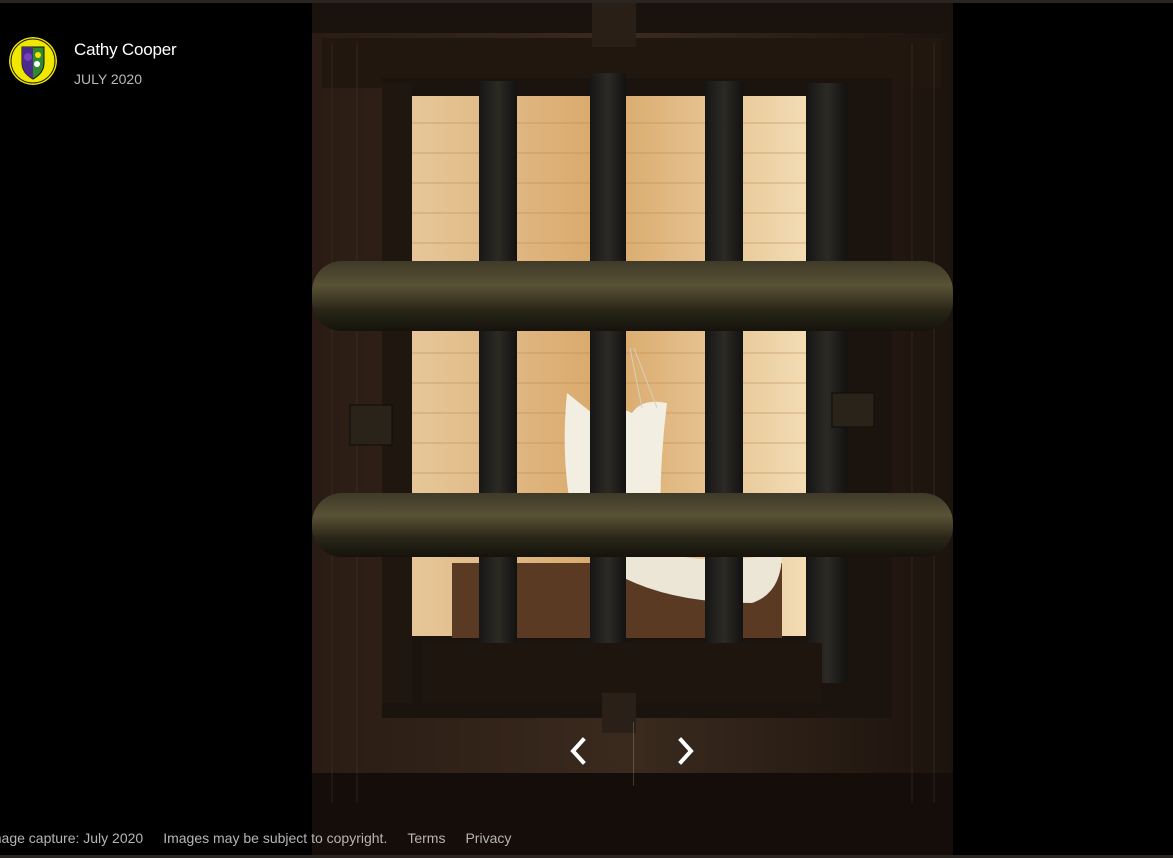  Describe the element at coordinates (72, 838) in the screenshot. I see `capture-date-text: Image capture: July 2020` at that location.